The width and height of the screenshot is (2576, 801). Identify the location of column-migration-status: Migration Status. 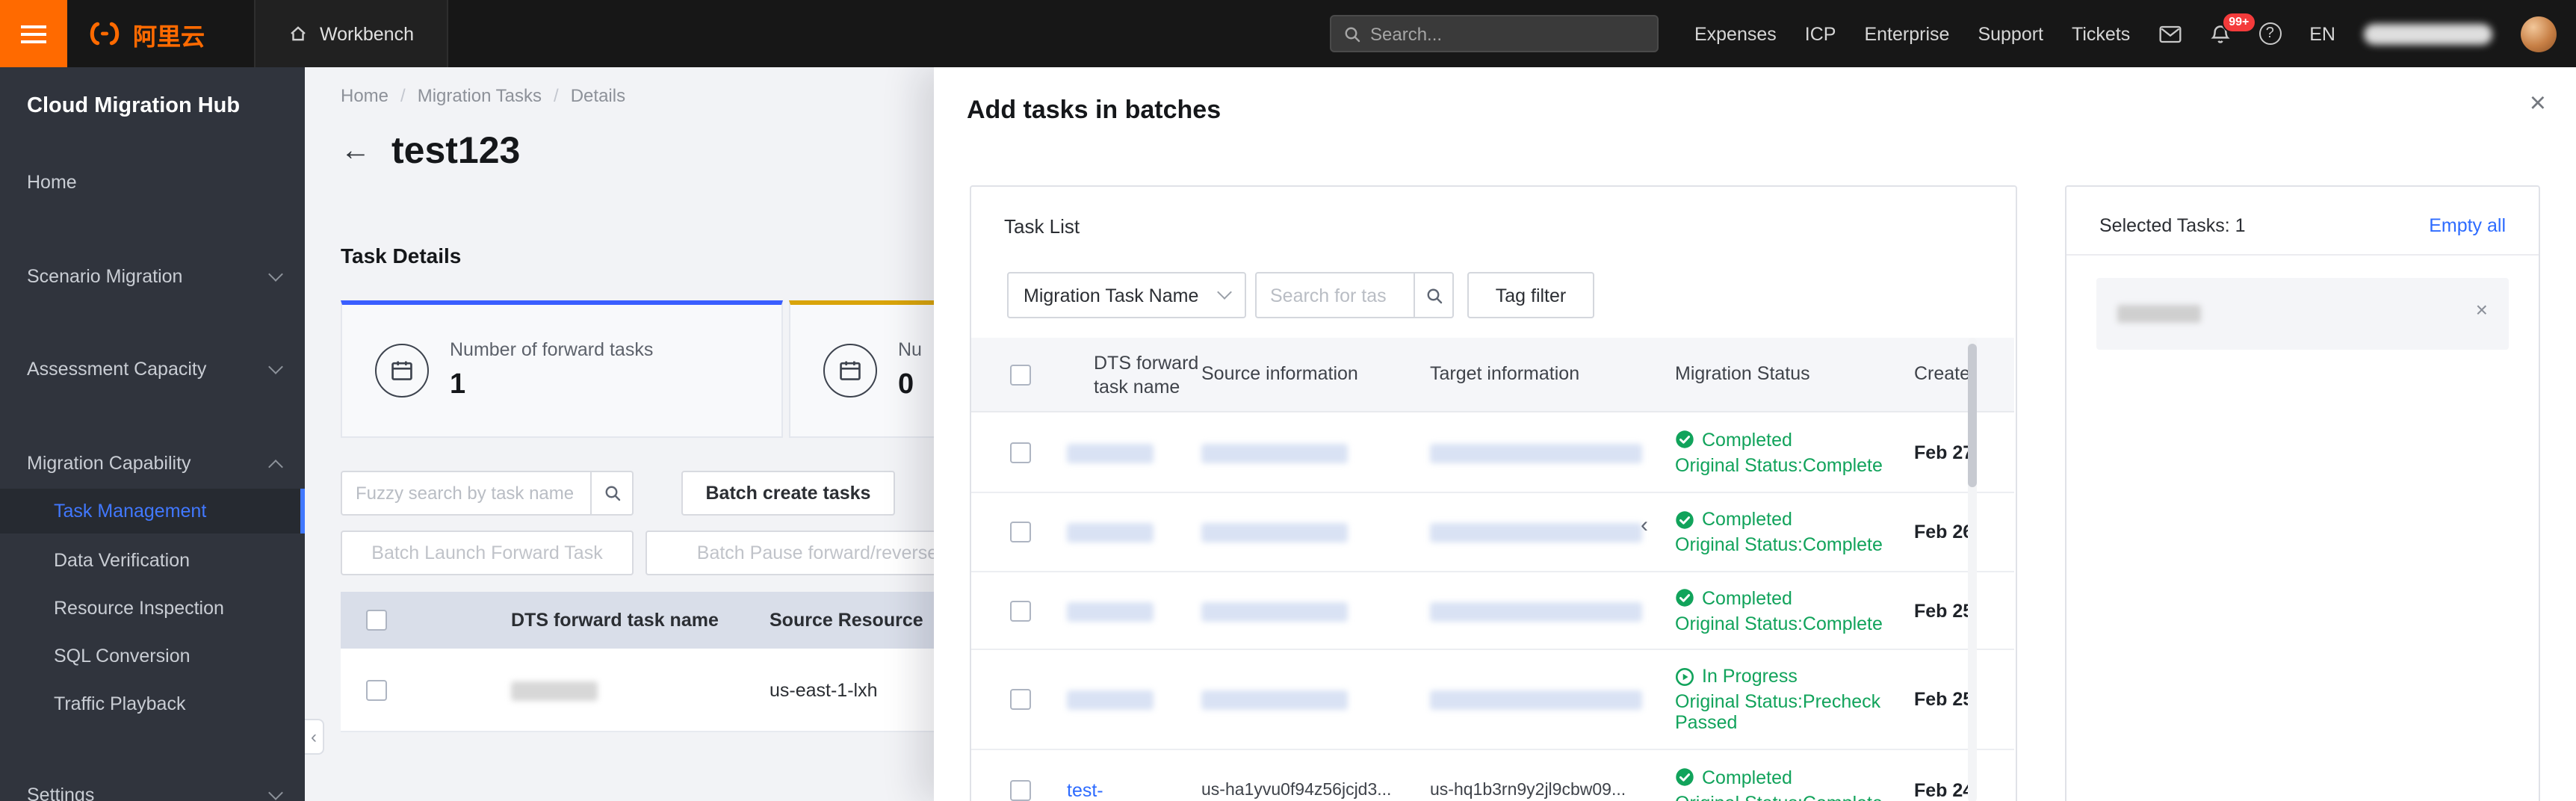
(1742, 373).